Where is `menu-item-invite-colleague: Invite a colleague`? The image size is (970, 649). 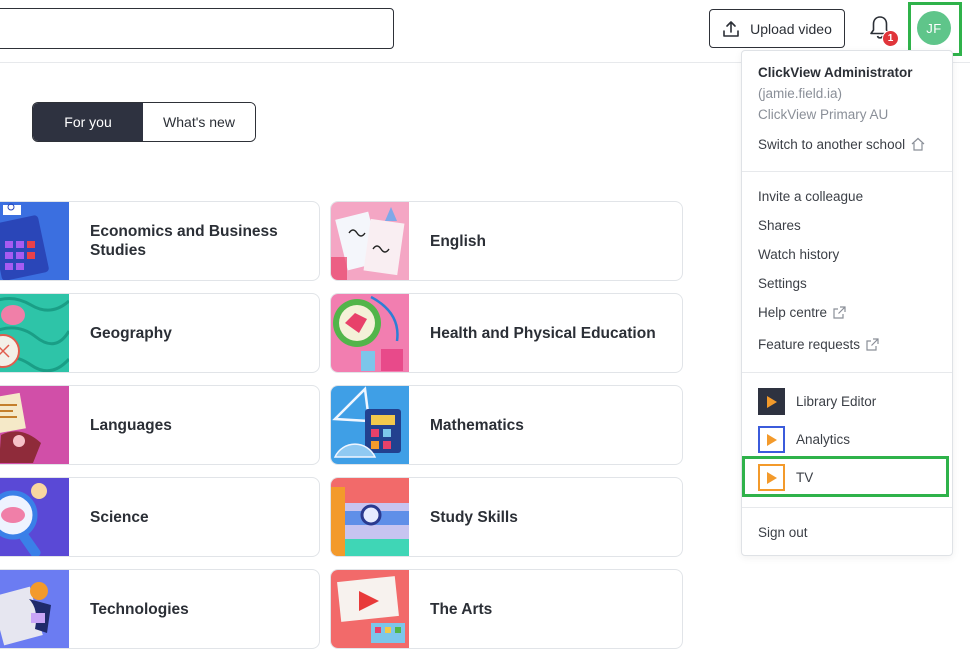
menu-item-invite-colleague: Invite a colleague is located at coordinates (810, 196).